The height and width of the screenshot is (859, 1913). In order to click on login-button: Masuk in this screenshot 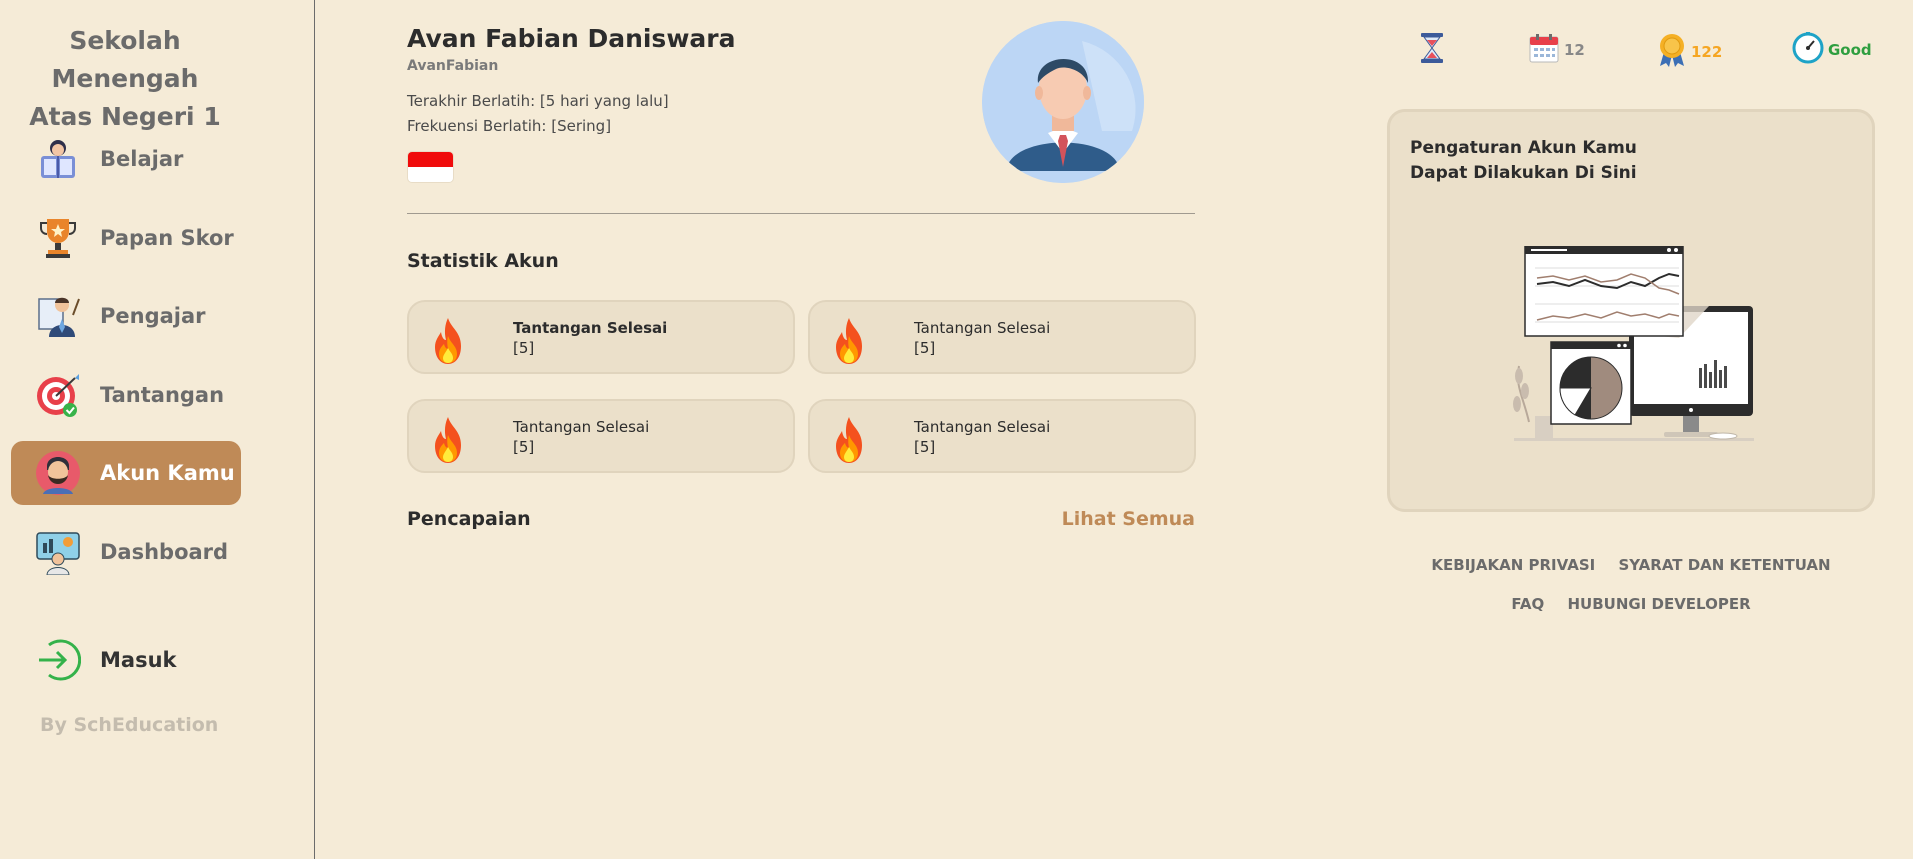, I will do `click(126, 660)`.